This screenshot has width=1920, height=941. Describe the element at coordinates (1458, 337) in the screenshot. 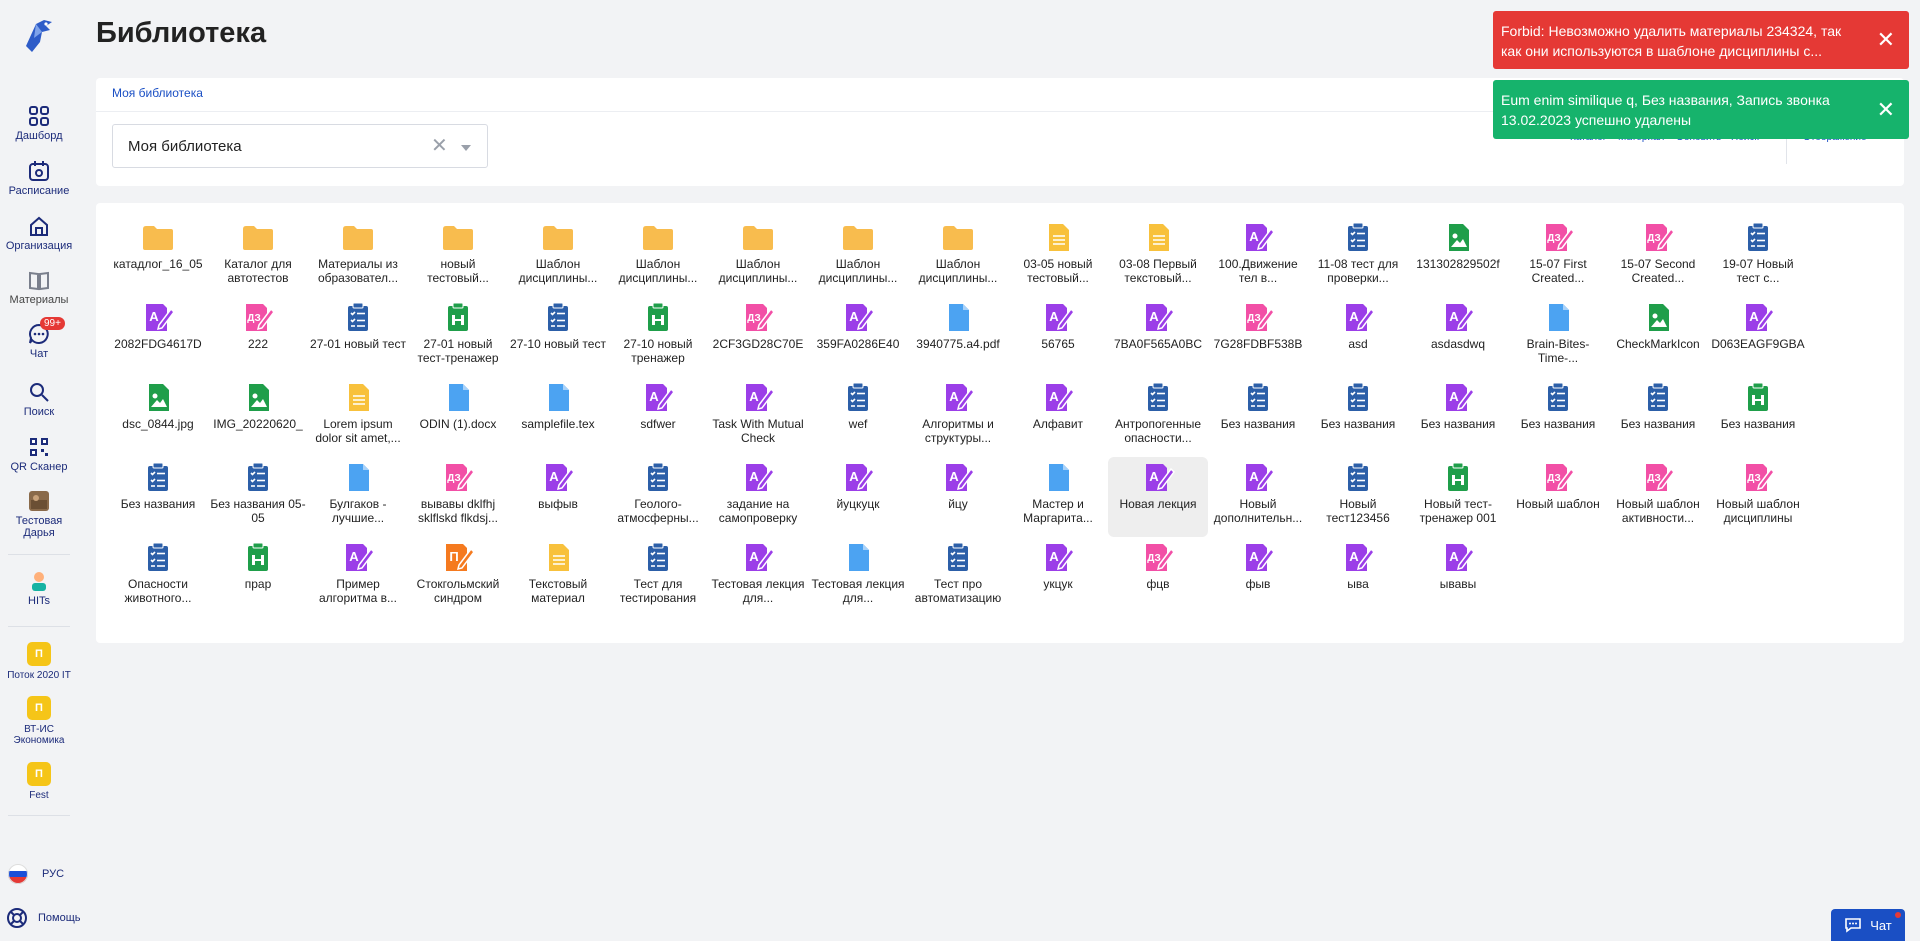

I see `material-item: Aasdasdwq` at that location.